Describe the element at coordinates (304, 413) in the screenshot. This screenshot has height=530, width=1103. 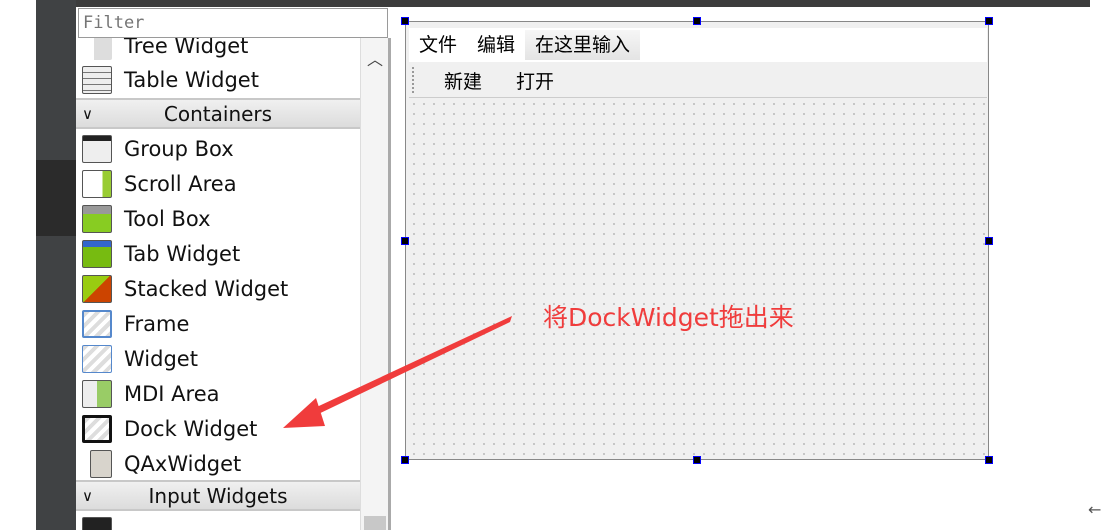
I see `arrow-head` at that location.